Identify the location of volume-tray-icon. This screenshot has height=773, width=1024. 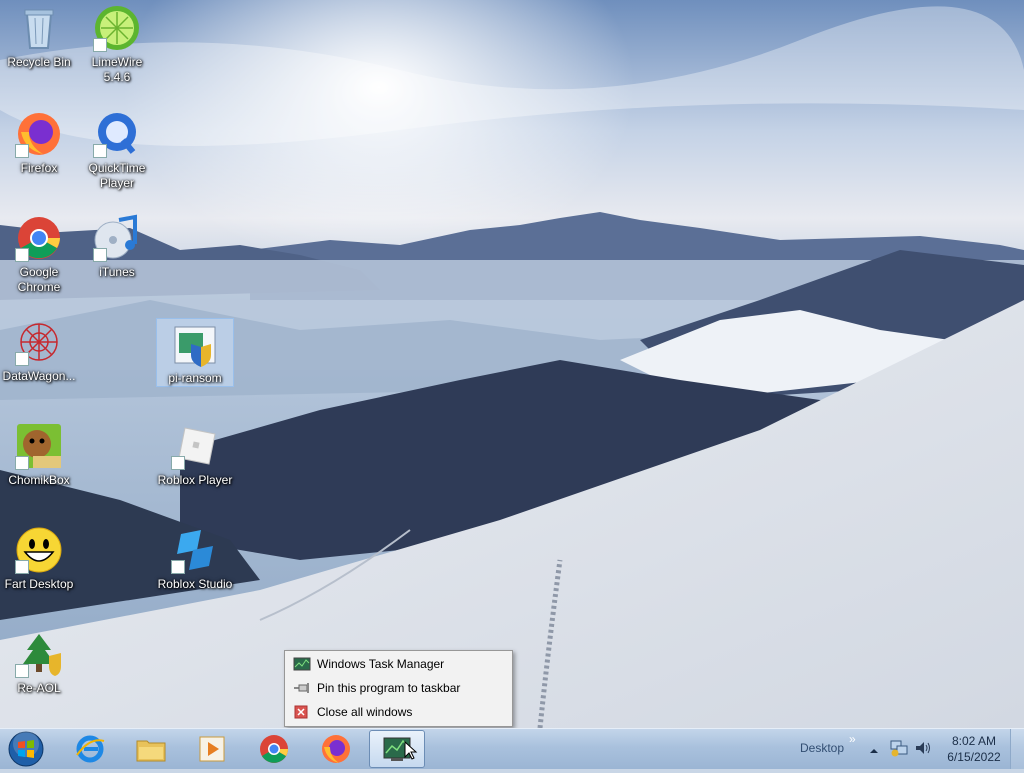
(923, 750).